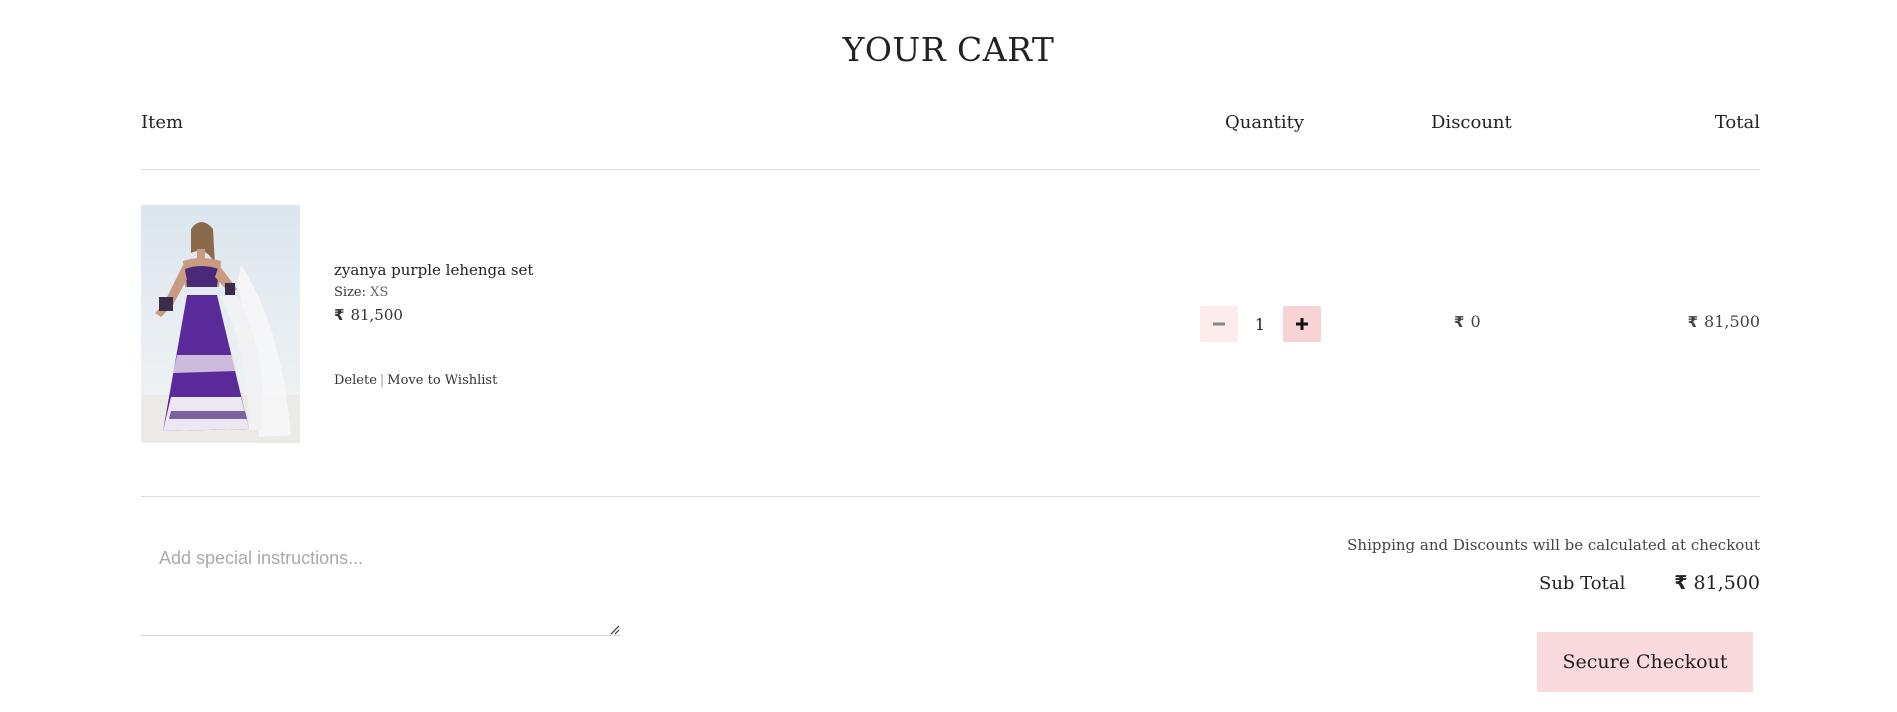  Describe the element at coordinates (1582, 583) in the screenshot. I see `subtotal-label: Sub Total` at that location.